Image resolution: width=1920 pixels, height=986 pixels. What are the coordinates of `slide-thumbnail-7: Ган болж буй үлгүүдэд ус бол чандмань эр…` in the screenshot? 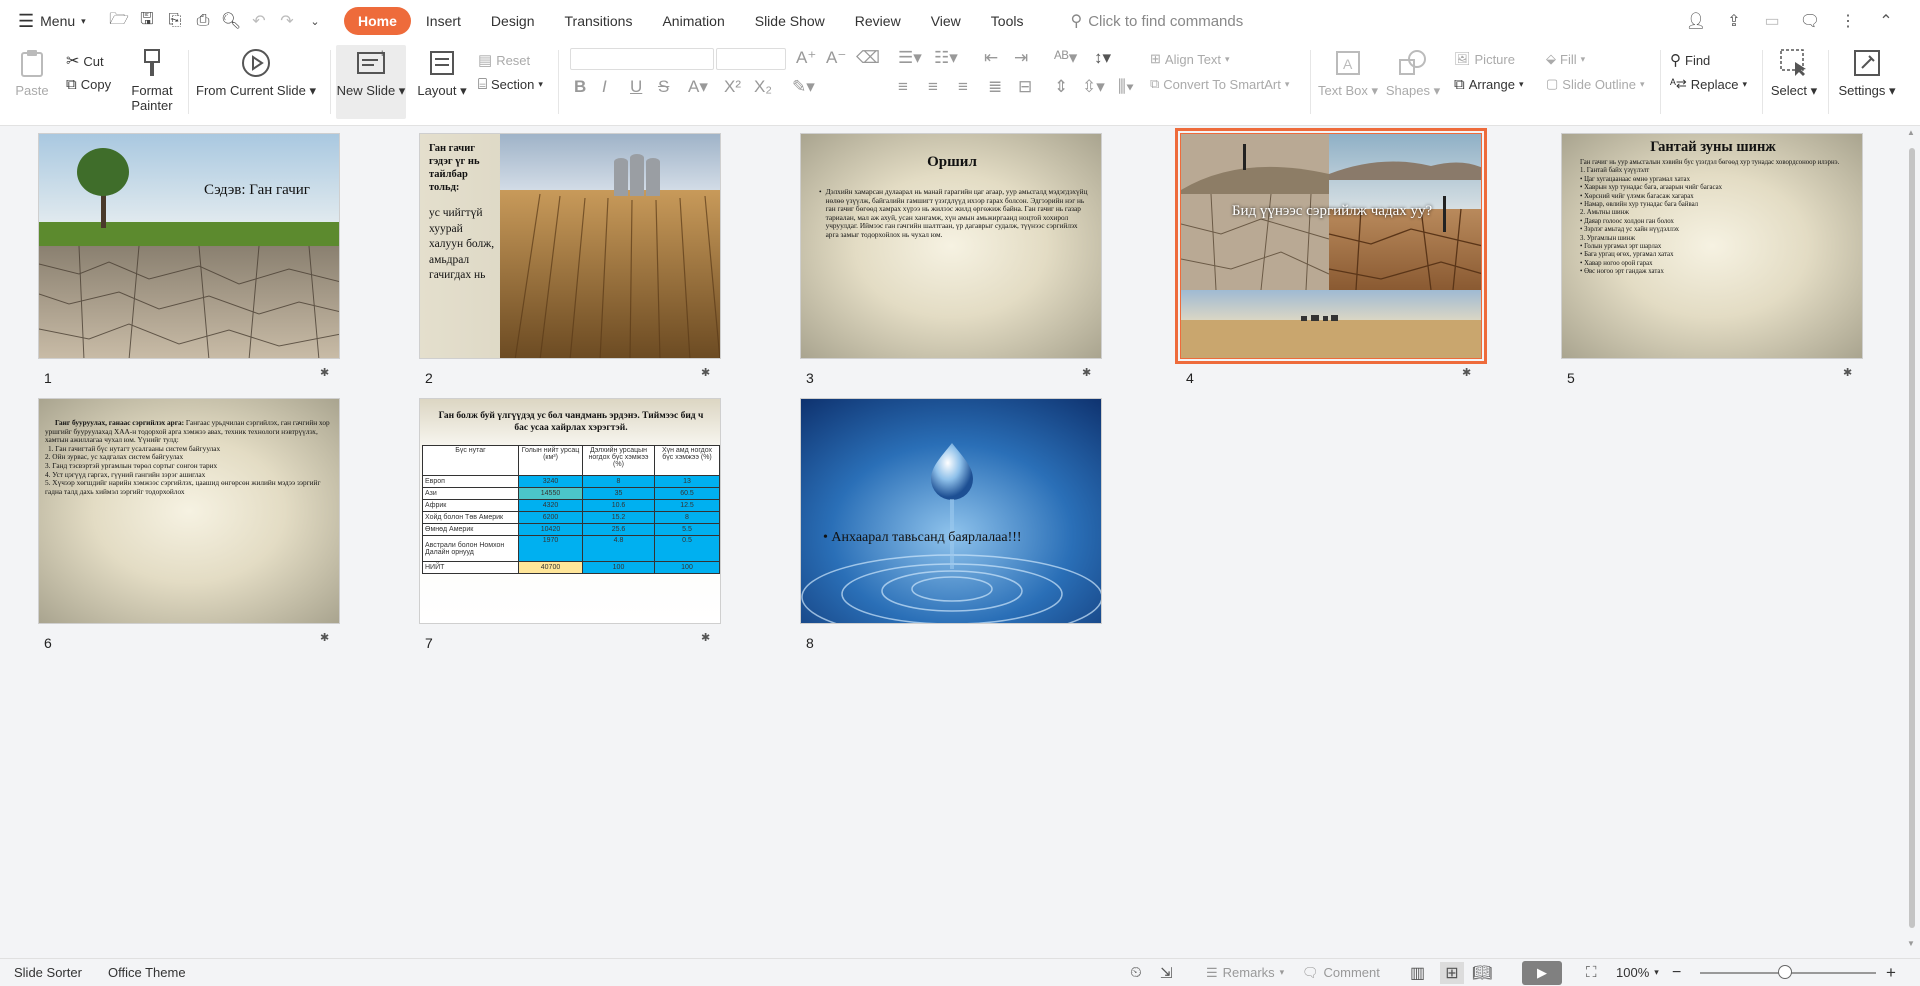 It's located at (570, 511).